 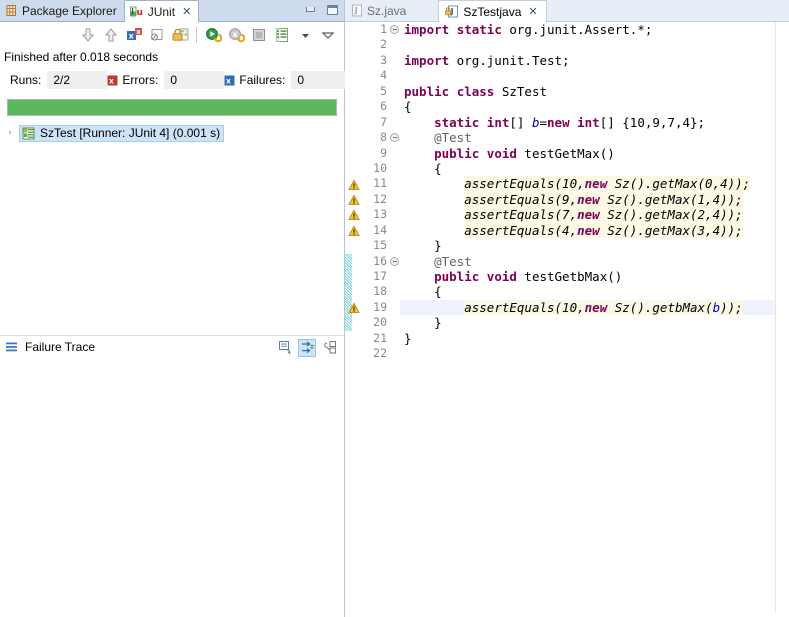 I want to click on filter-stack-trace-button, so click(x=307, y=347).